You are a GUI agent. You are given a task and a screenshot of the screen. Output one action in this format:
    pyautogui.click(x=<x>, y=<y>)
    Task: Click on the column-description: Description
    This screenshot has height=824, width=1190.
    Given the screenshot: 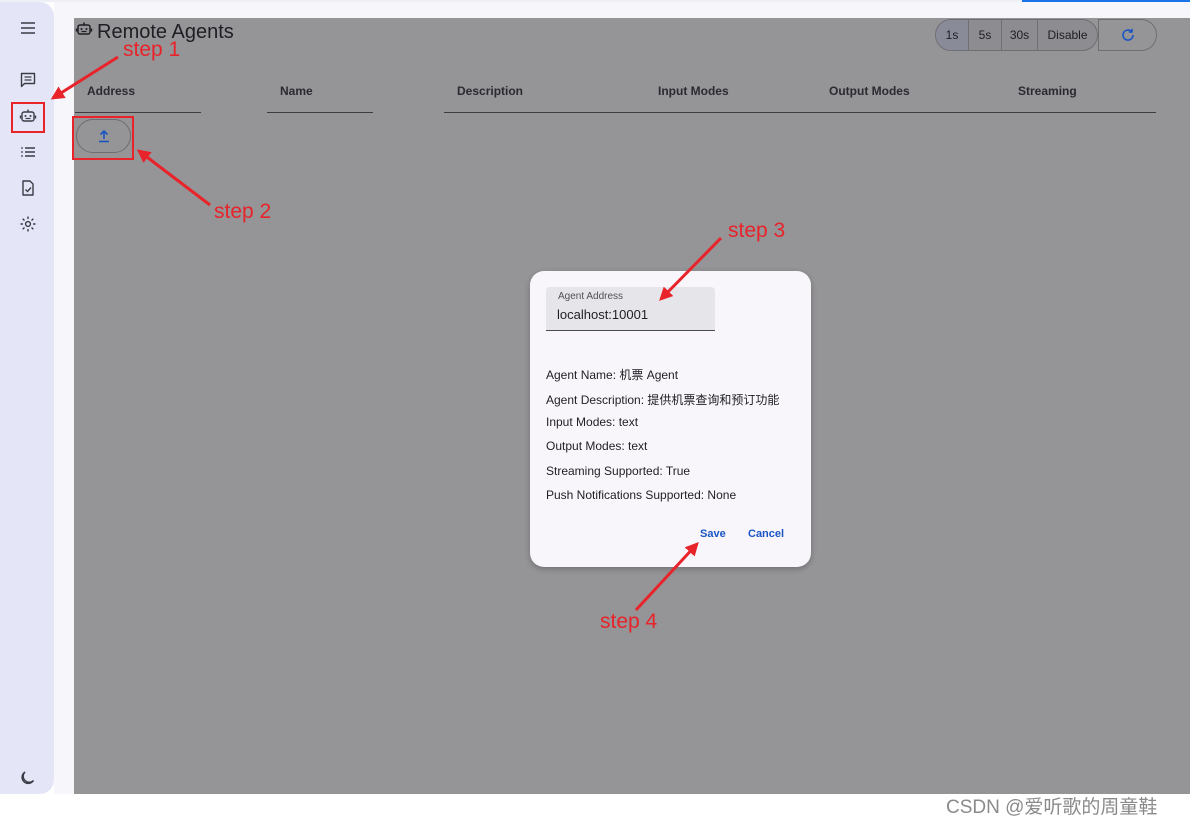 What is the action you would take?
    pyautogui.click(x=490, y=91)
    